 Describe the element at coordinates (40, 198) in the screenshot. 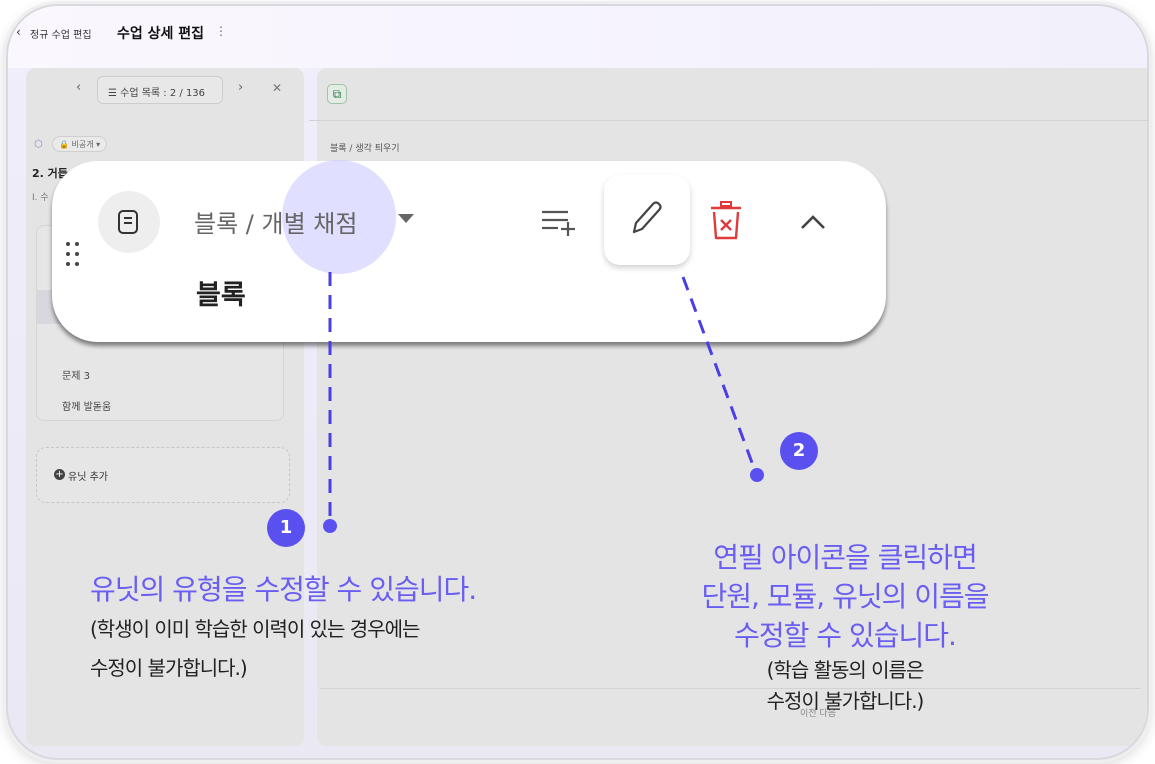

I see `unit-subtitle: I. 수` at that location.